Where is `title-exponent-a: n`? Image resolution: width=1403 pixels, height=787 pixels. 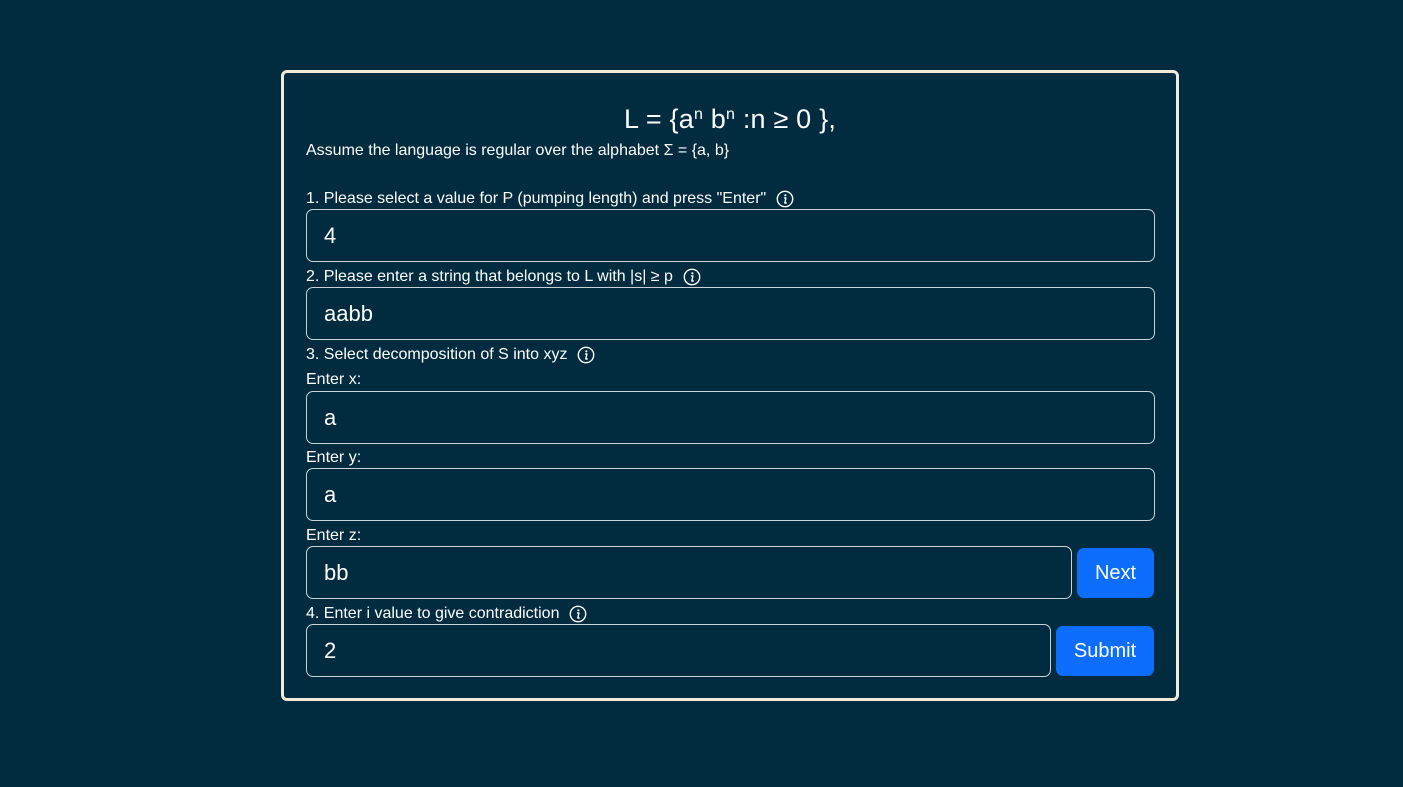 title-exponent-a: n is located at coordinates (699, 114).